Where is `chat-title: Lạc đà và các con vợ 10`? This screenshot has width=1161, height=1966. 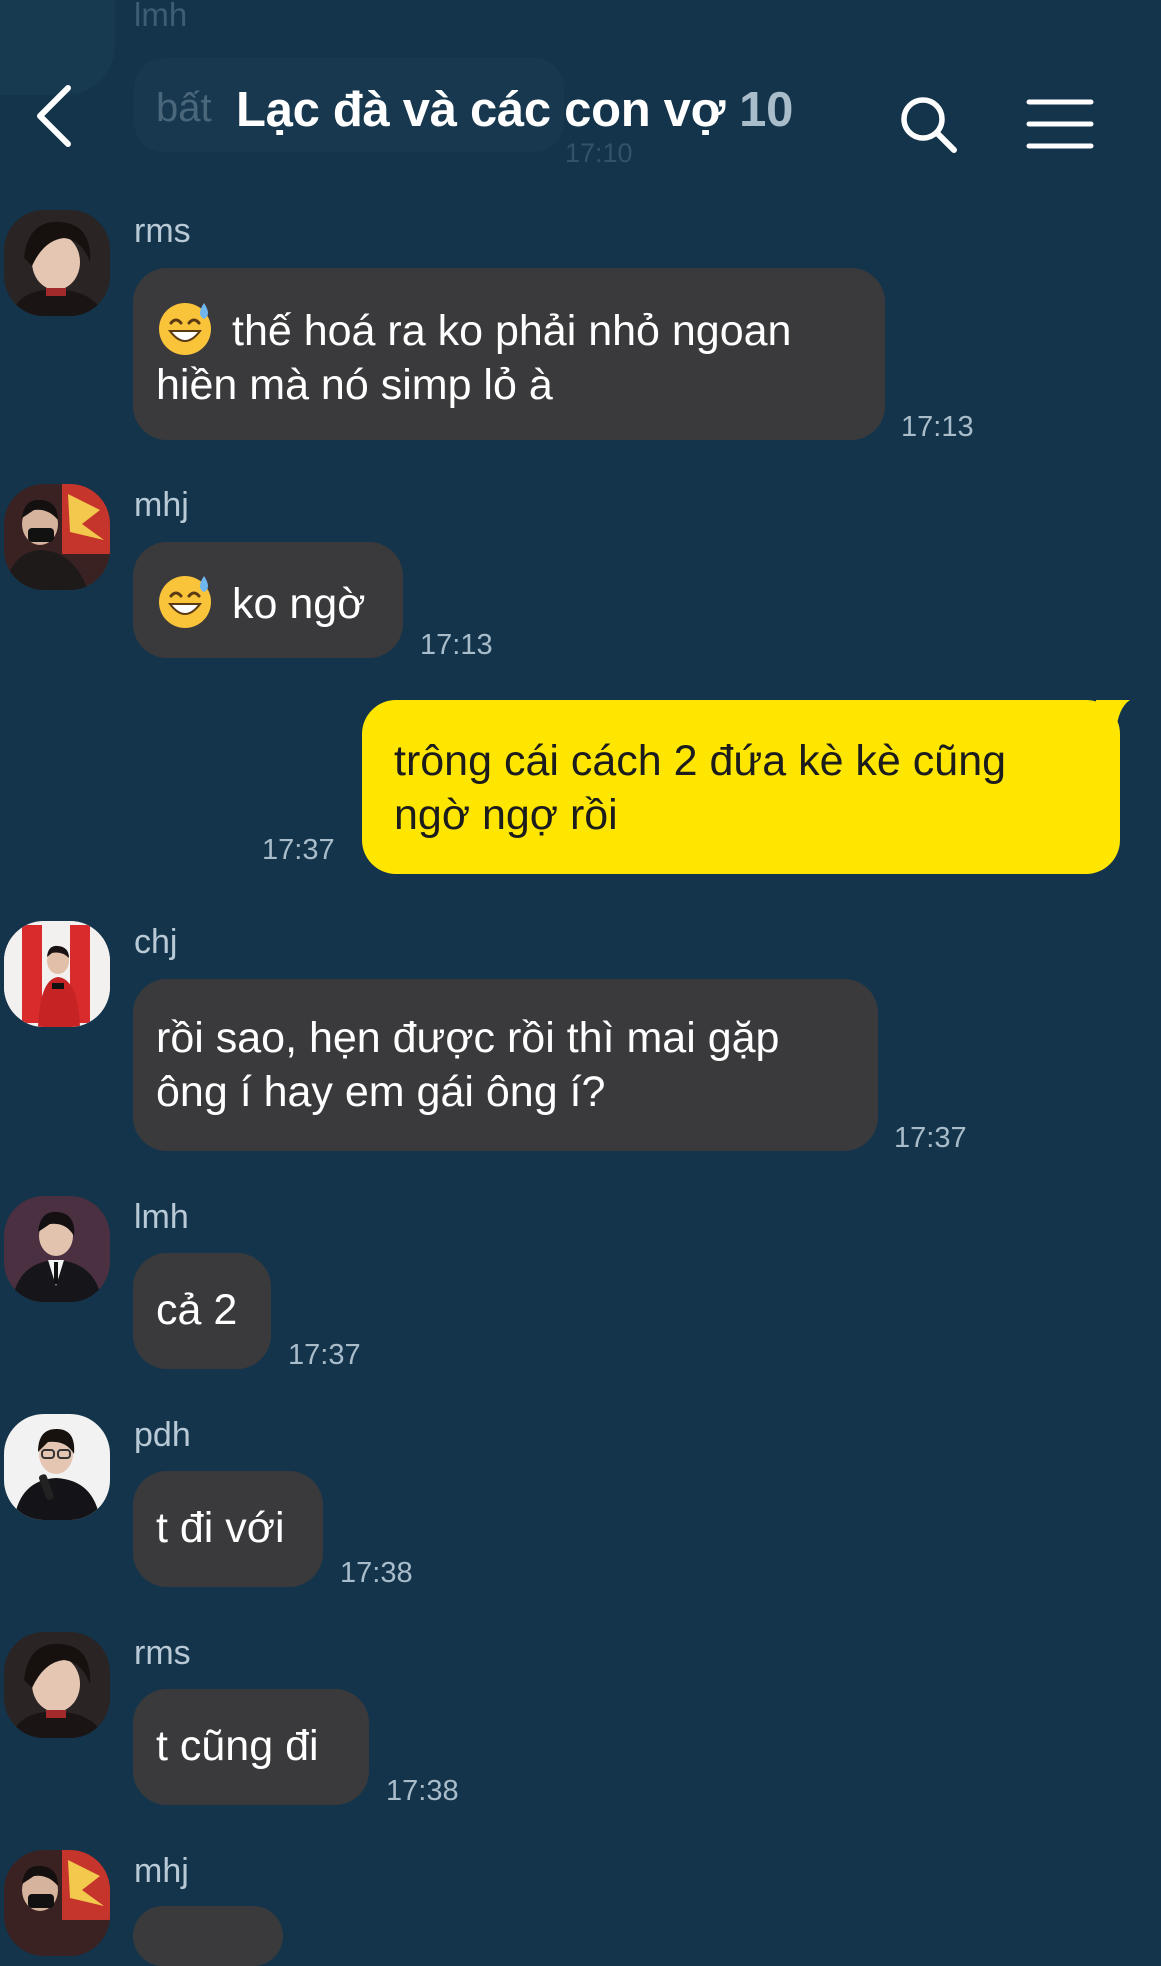
chat-title: Lạc đà và các con vợ 10 is located at coordinates (514, 110).